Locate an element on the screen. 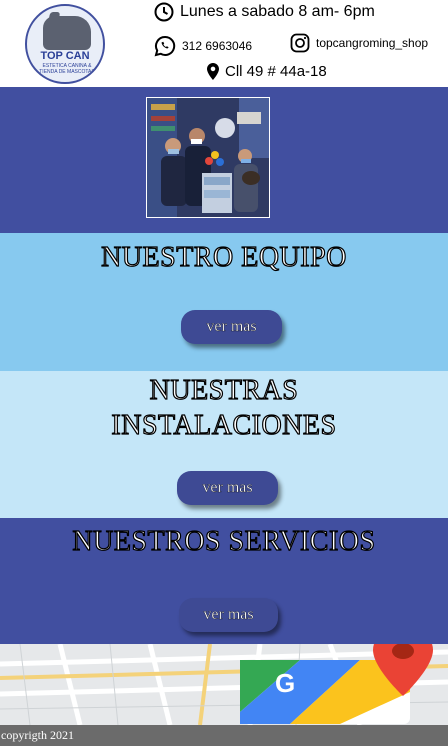  address: Cll 49 # 44a-18 is located at coordinates (267, 71).